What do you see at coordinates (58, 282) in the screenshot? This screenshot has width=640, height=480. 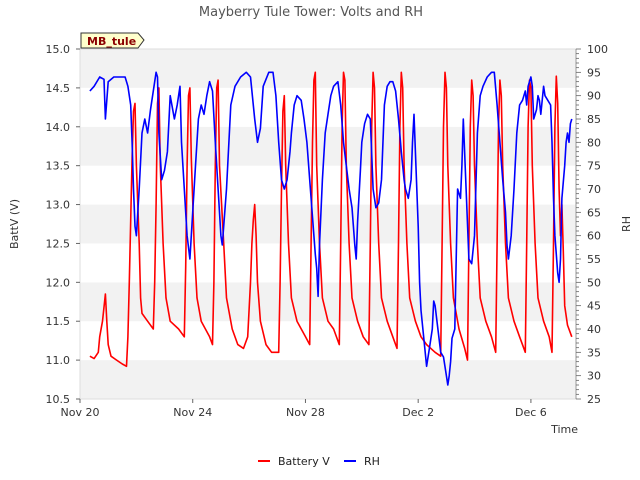 I see `y-left-tick-label: 12.0` at bounding box center [58, 282].